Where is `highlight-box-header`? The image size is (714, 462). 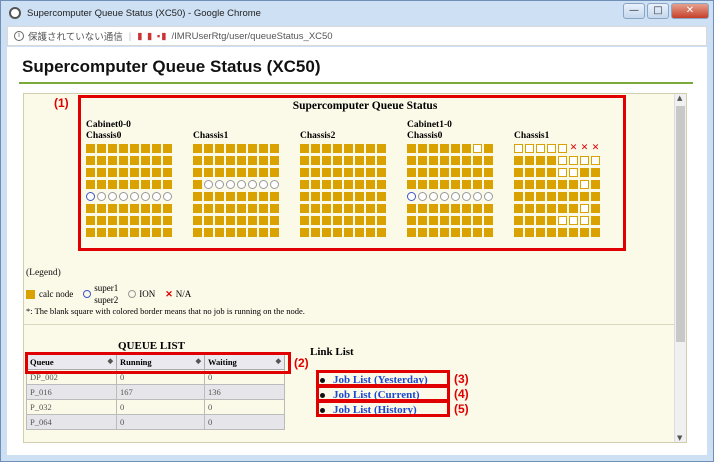 highlight-box-header is located at coordinates (158, 363).